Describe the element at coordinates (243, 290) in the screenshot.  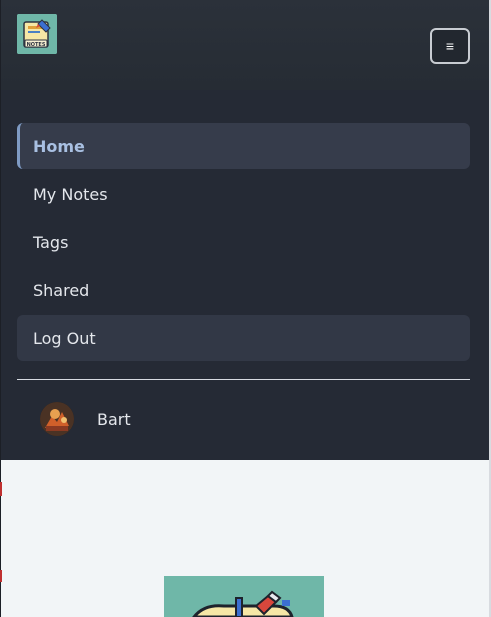
I see `nav-item-shared: Shared` at that location.